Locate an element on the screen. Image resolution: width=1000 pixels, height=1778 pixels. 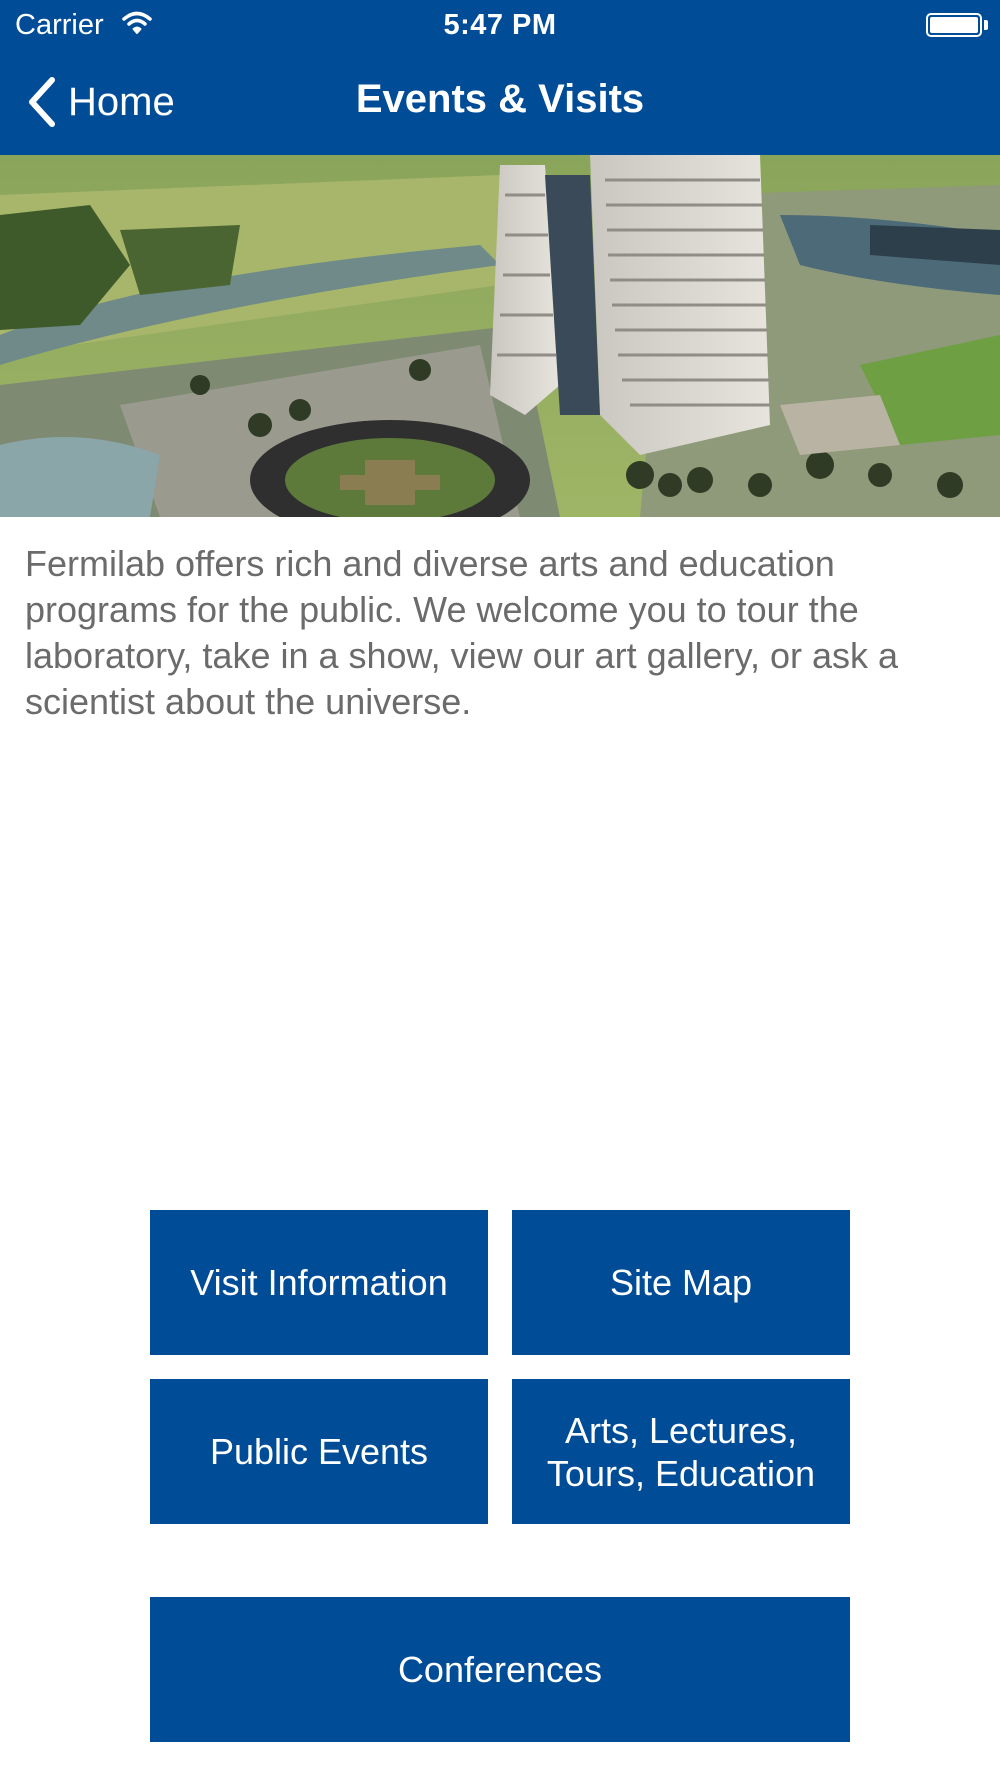
navigation-bar: Home Events & Visits is located at coordinates (500, 102).